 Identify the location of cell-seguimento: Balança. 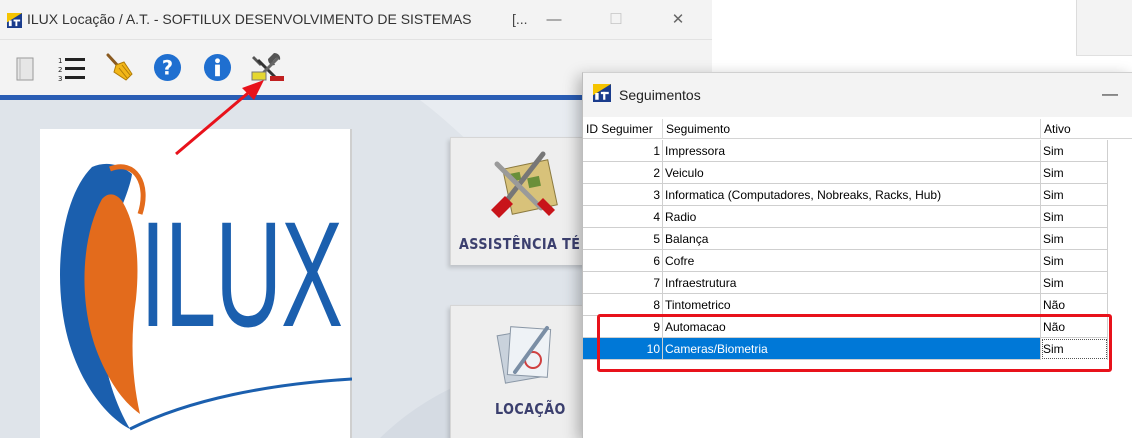
(852, 239).